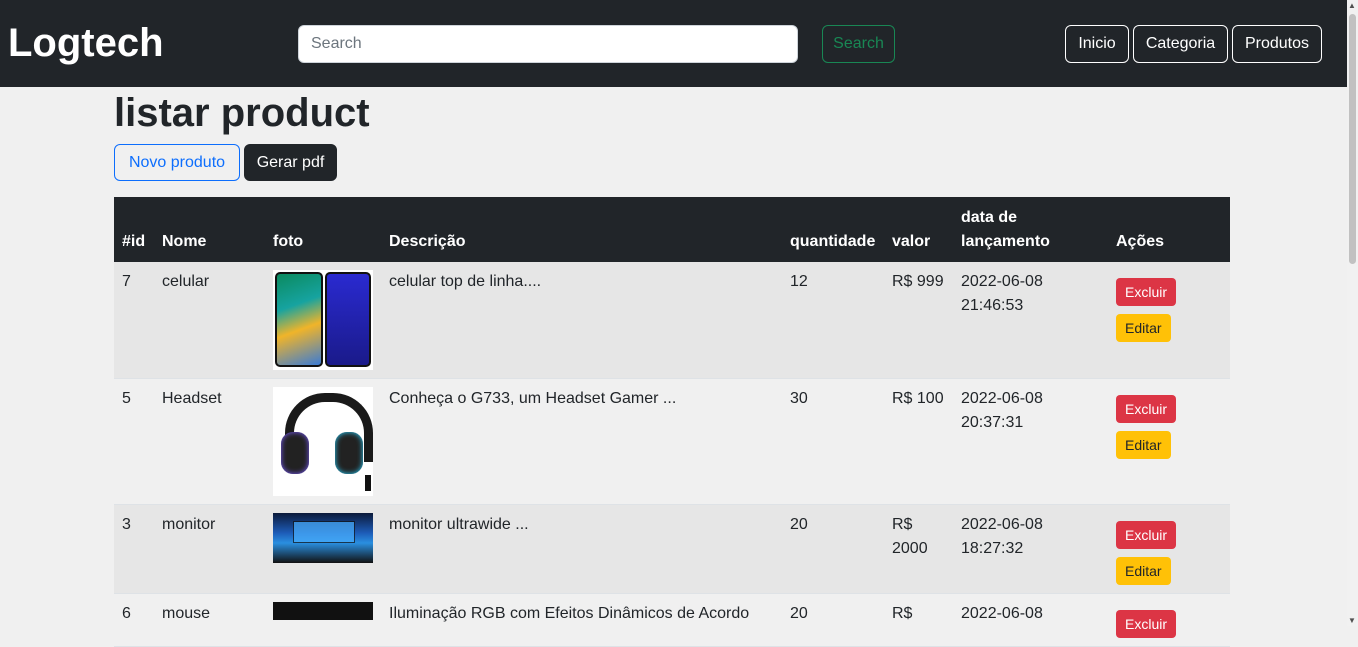  I want to click on monitor-image, so click(323, 538).